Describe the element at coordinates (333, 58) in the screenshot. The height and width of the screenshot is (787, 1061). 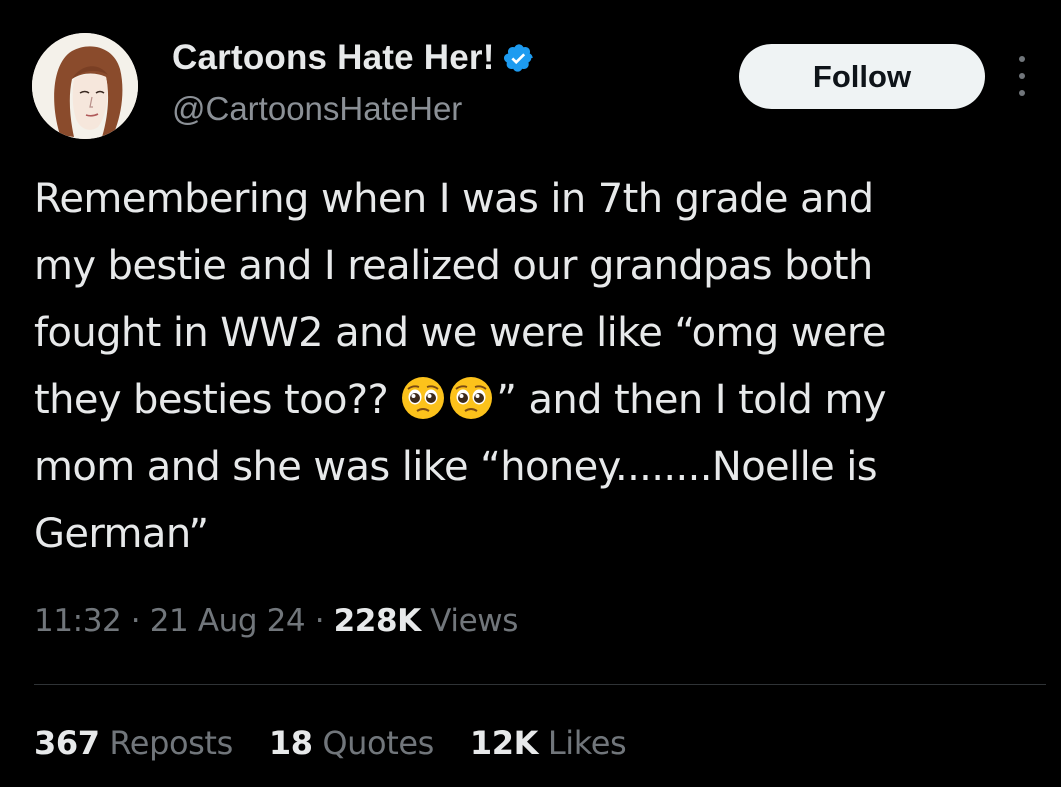
I see `display-name: Cartoons Hate Her!` at that location.